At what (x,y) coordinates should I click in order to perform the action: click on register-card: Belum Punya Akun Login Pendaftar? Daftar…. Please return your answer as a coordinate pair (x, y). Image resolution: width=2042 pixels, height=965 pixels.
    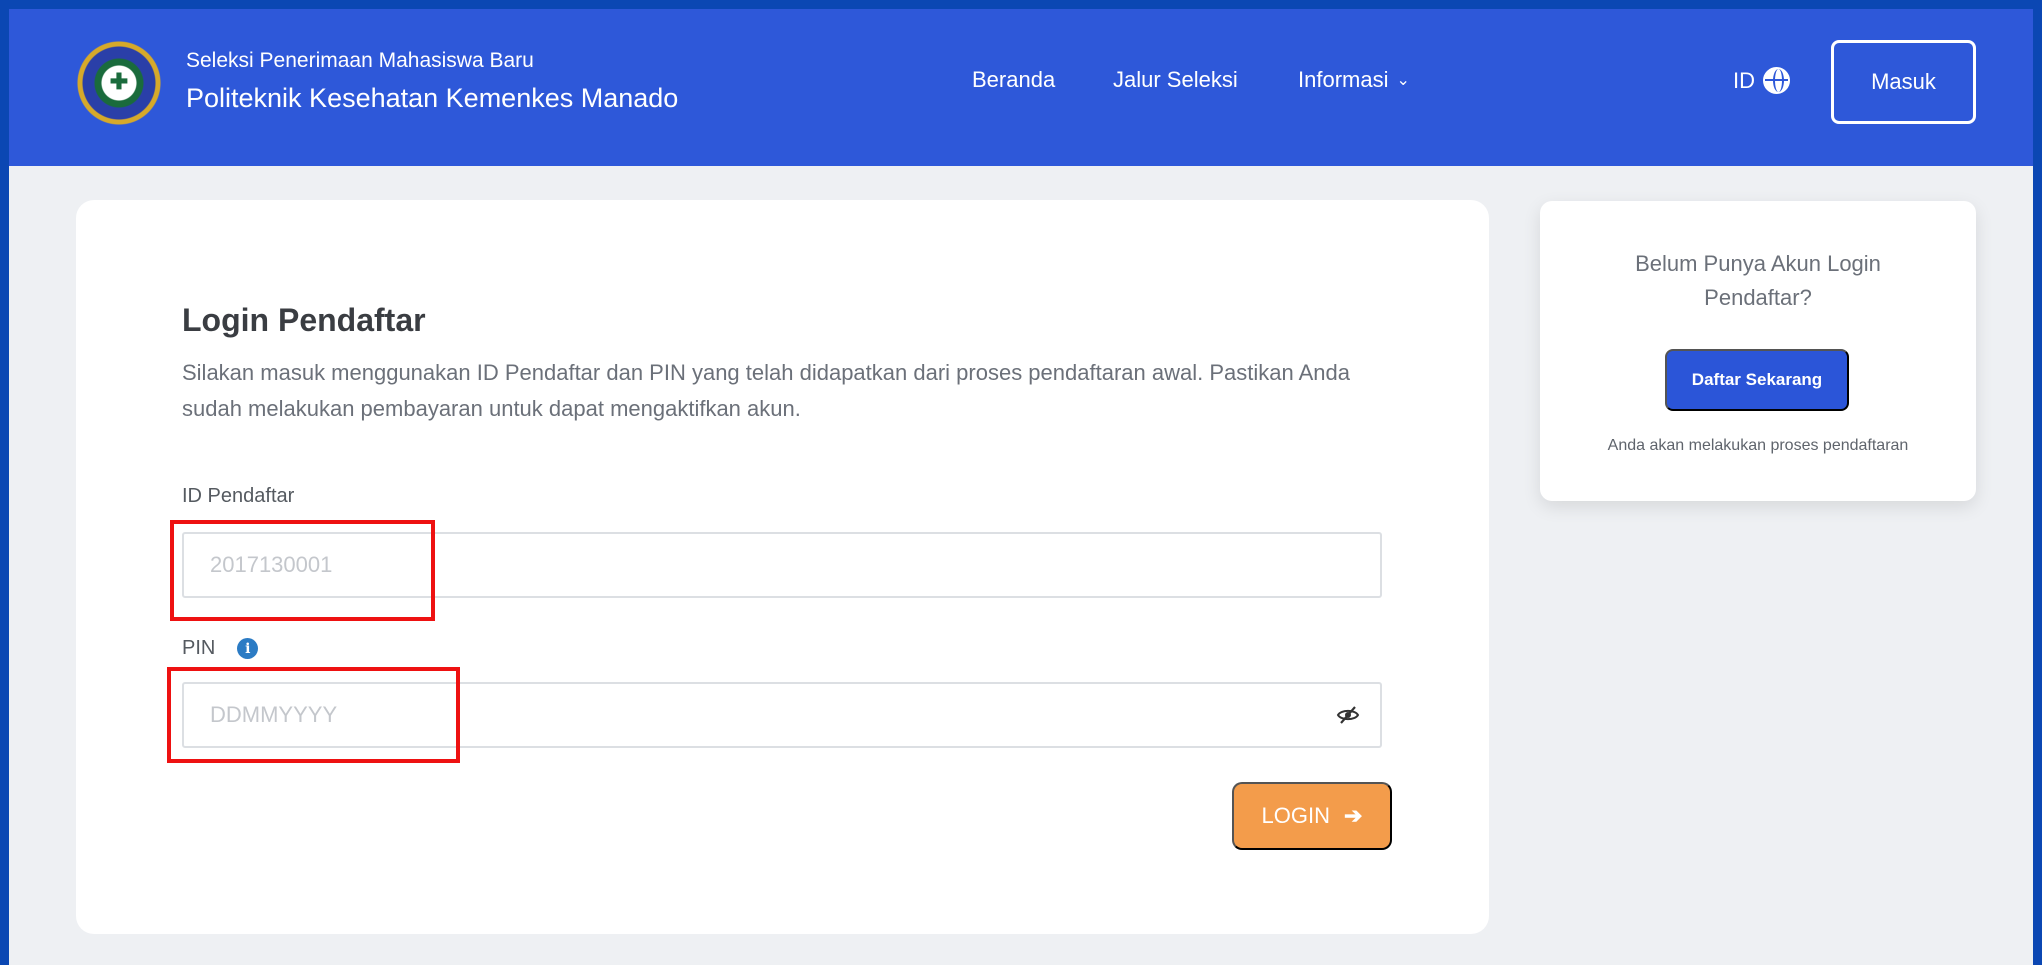
    Looking at the image, I should click on (1758, 351).